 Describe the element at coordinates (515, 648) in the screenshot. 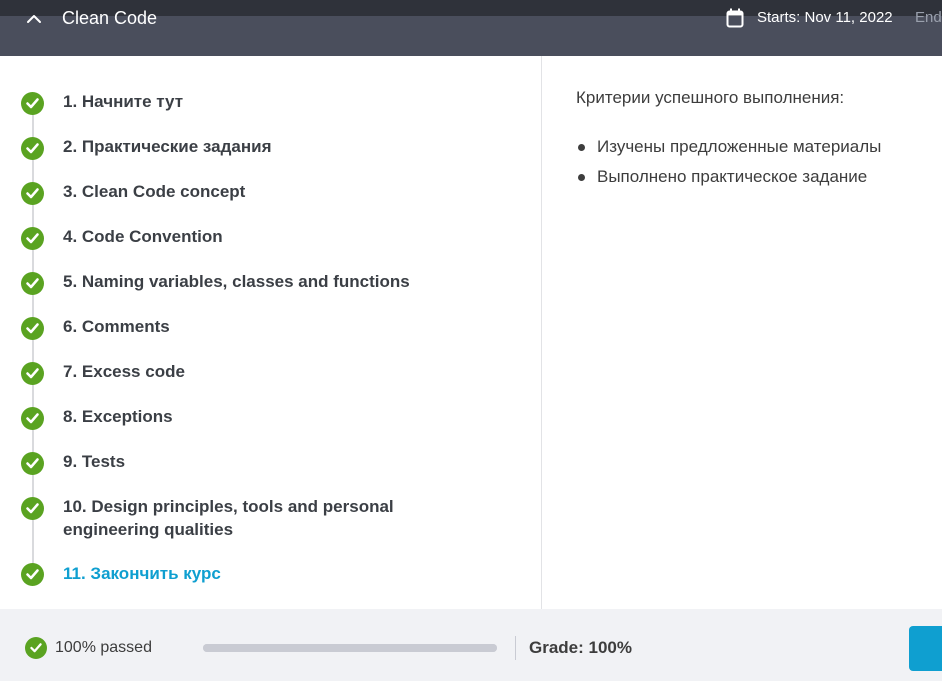

I see `footer-divider` at that location.